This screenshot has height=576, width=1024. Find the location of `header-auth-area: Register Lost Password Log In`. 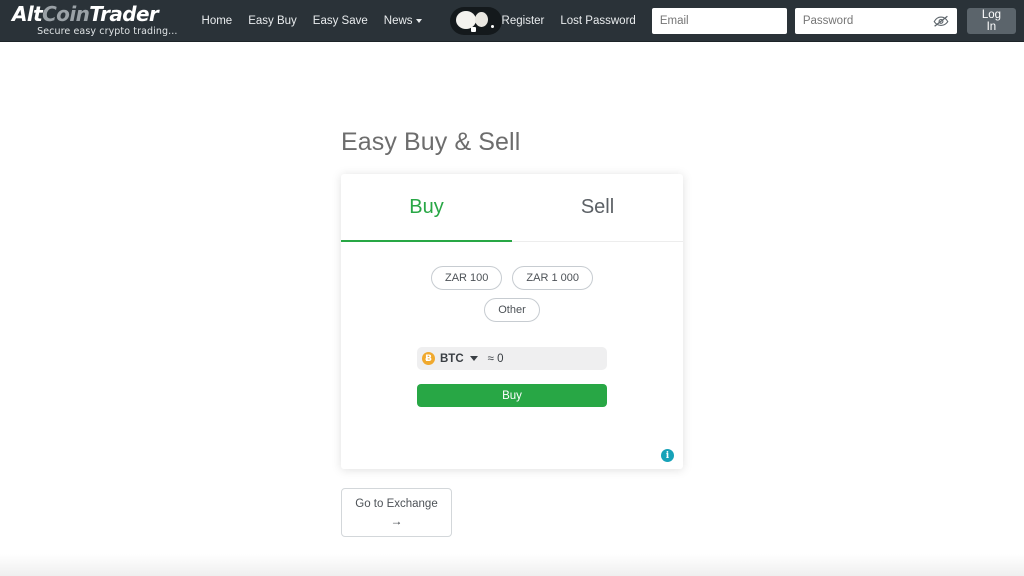

header-auth-area: Register Lost Password Log In is located at coordinates (763, 20).